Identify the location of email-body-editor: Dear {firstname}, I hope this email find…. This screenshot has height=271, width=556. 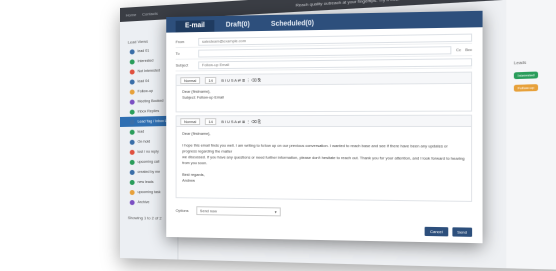
(324, 164).